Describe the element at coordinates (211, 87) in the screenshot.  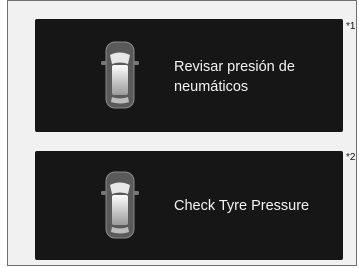
I see `warning-message-line-2: neumáticos` at that location.